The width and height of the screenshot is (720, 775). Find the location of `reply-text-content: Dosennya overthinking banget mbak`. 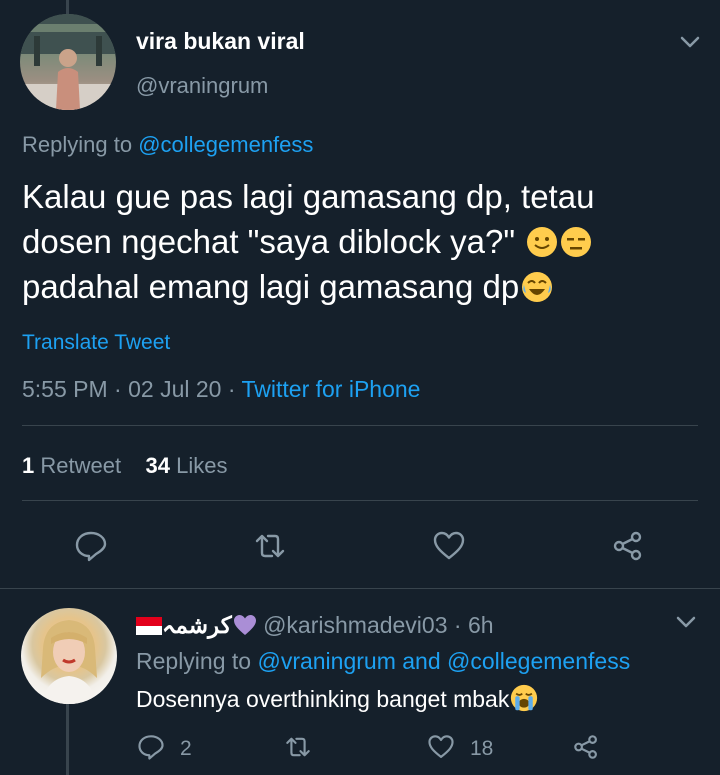

reply-text-content: Dosennya overthinking banget mbak is located at coordinates (323, 699).